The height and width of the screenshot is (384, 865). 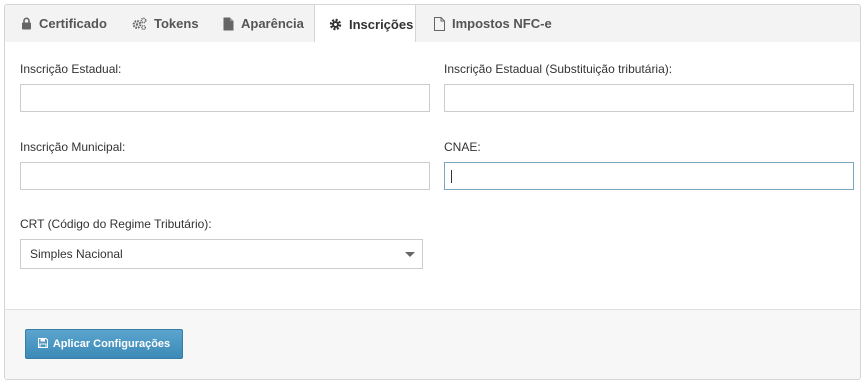 I want to click on tab-aparencia: Aparência, so click(x=263, y=23).